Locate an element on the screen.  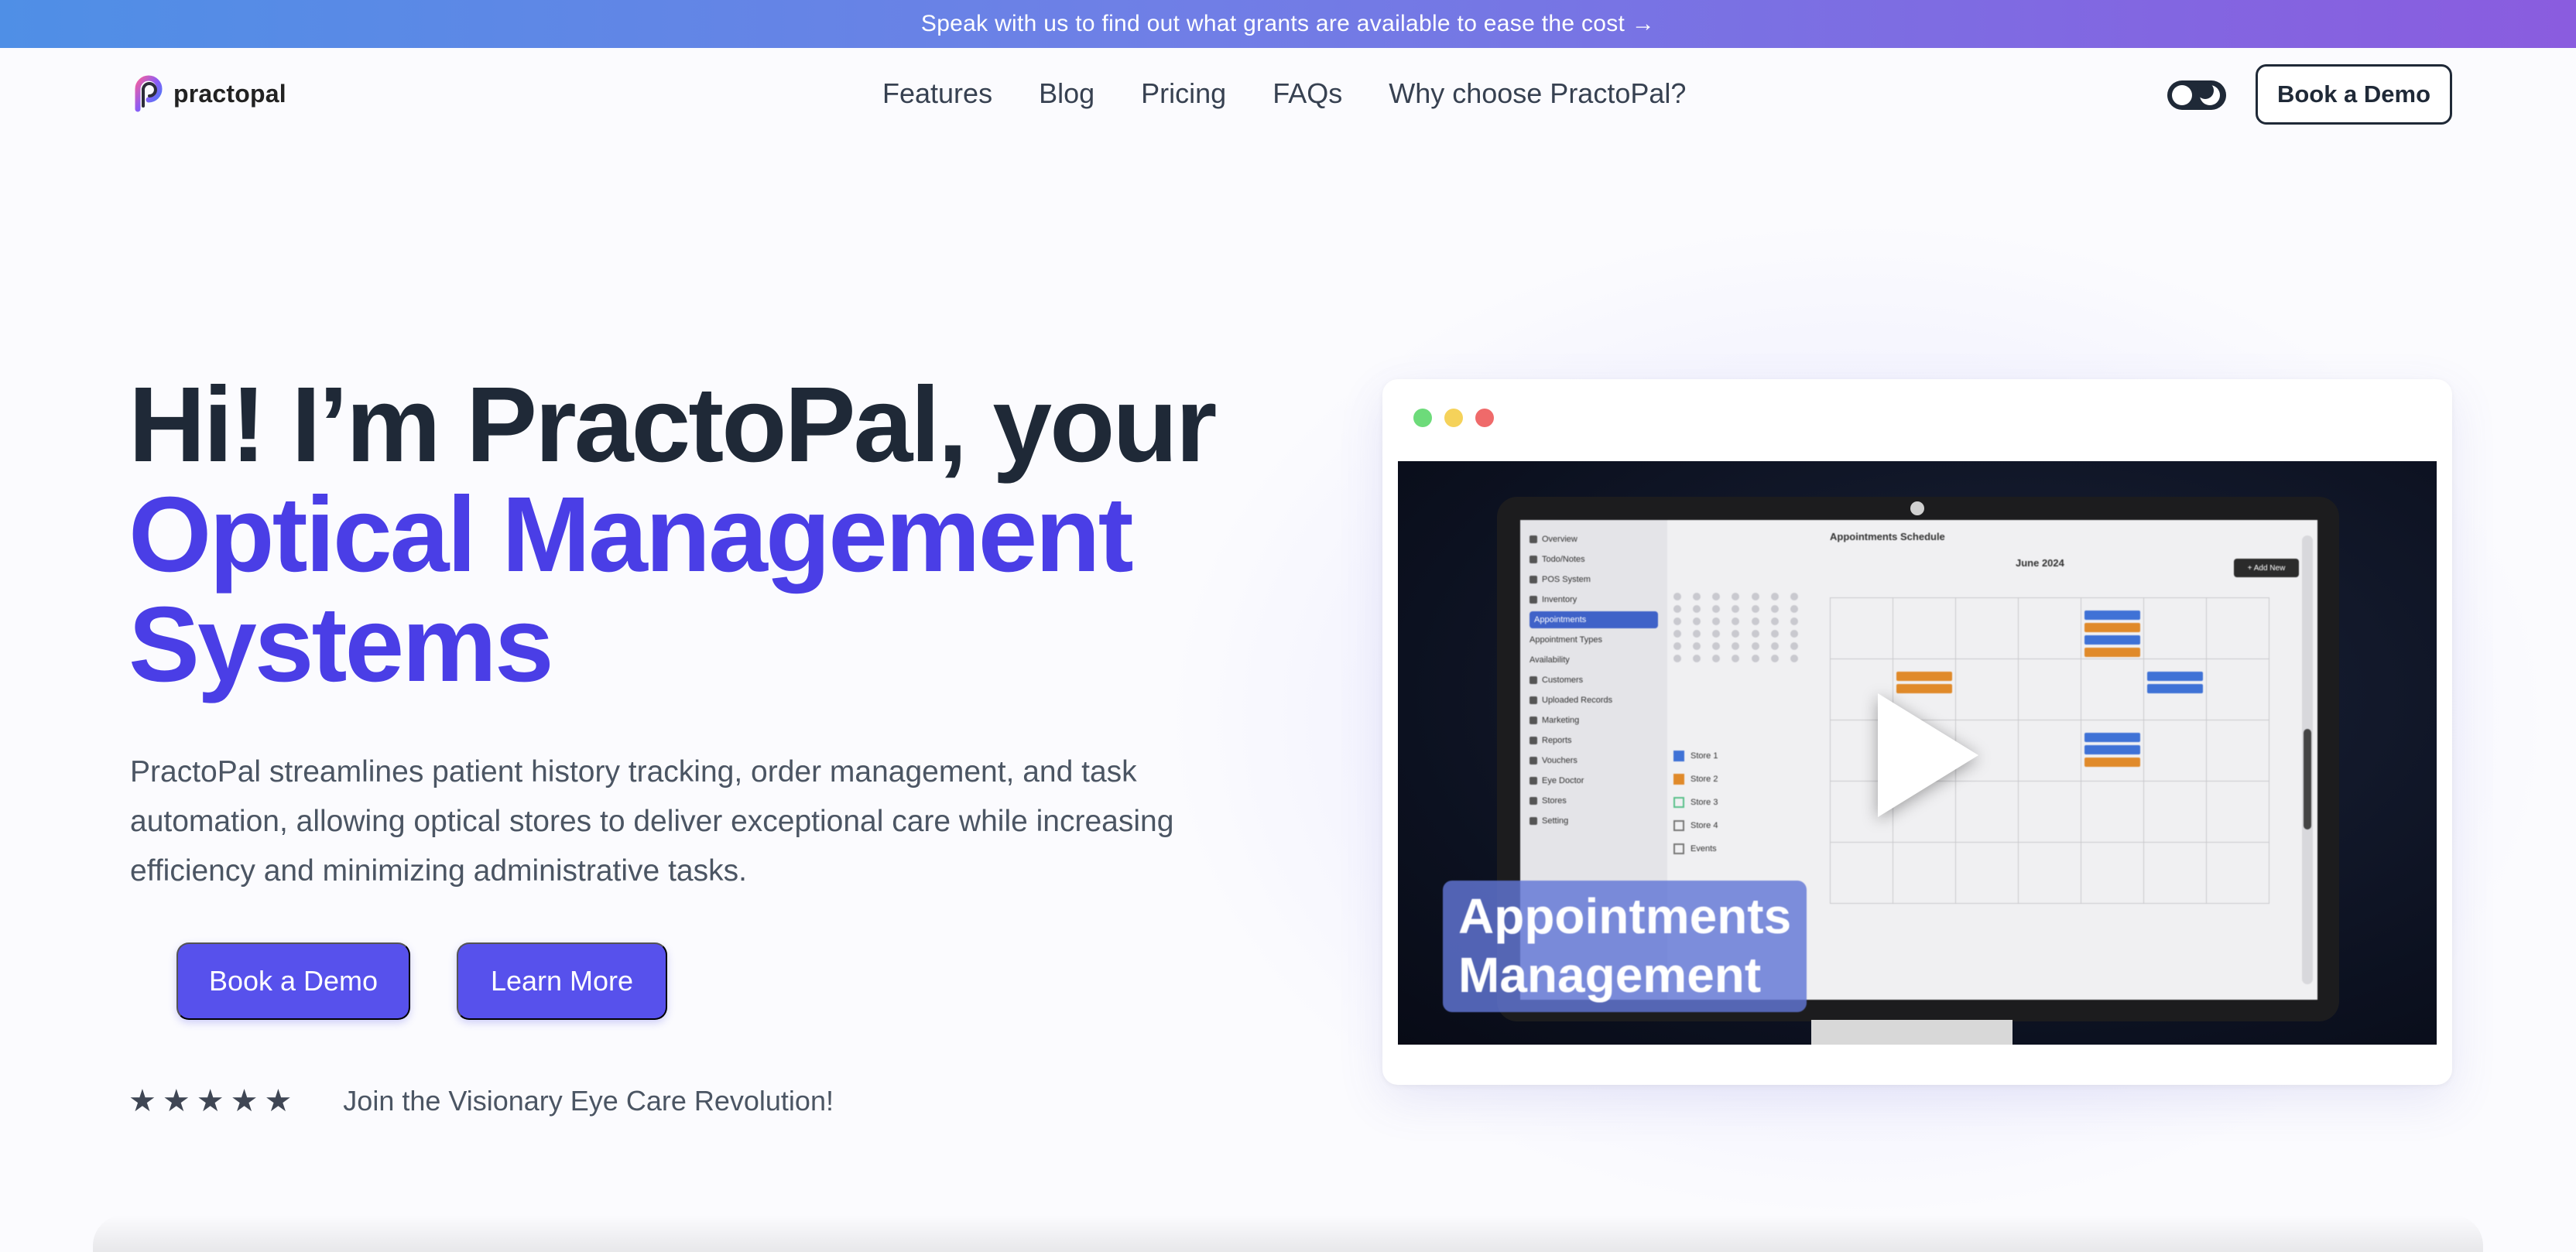
play-icon is located at coordinates (1928, 755).